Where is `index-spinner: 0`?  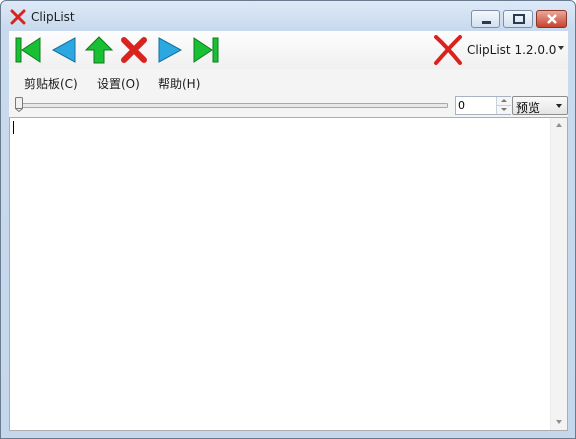
index-spinner: 0 is located at coordinates (483, 105).